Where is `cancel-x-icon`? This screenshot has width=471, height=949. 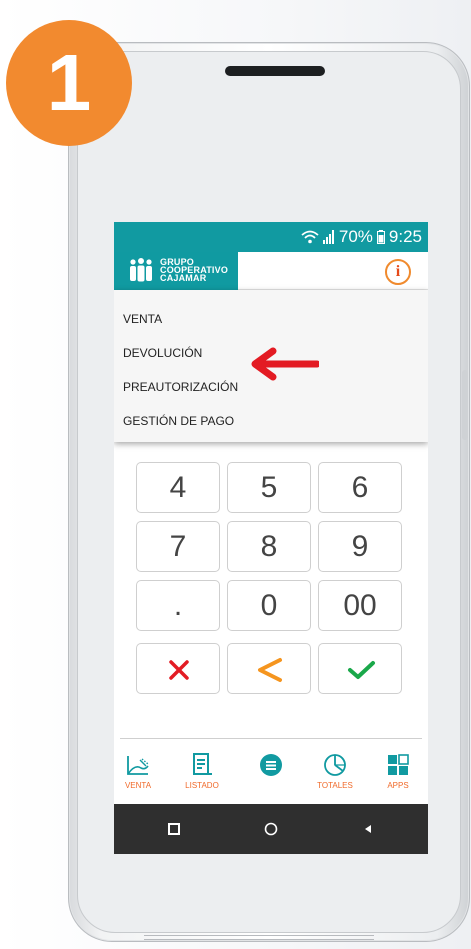 cancel-x-icon is located at coordinates (179, 670).